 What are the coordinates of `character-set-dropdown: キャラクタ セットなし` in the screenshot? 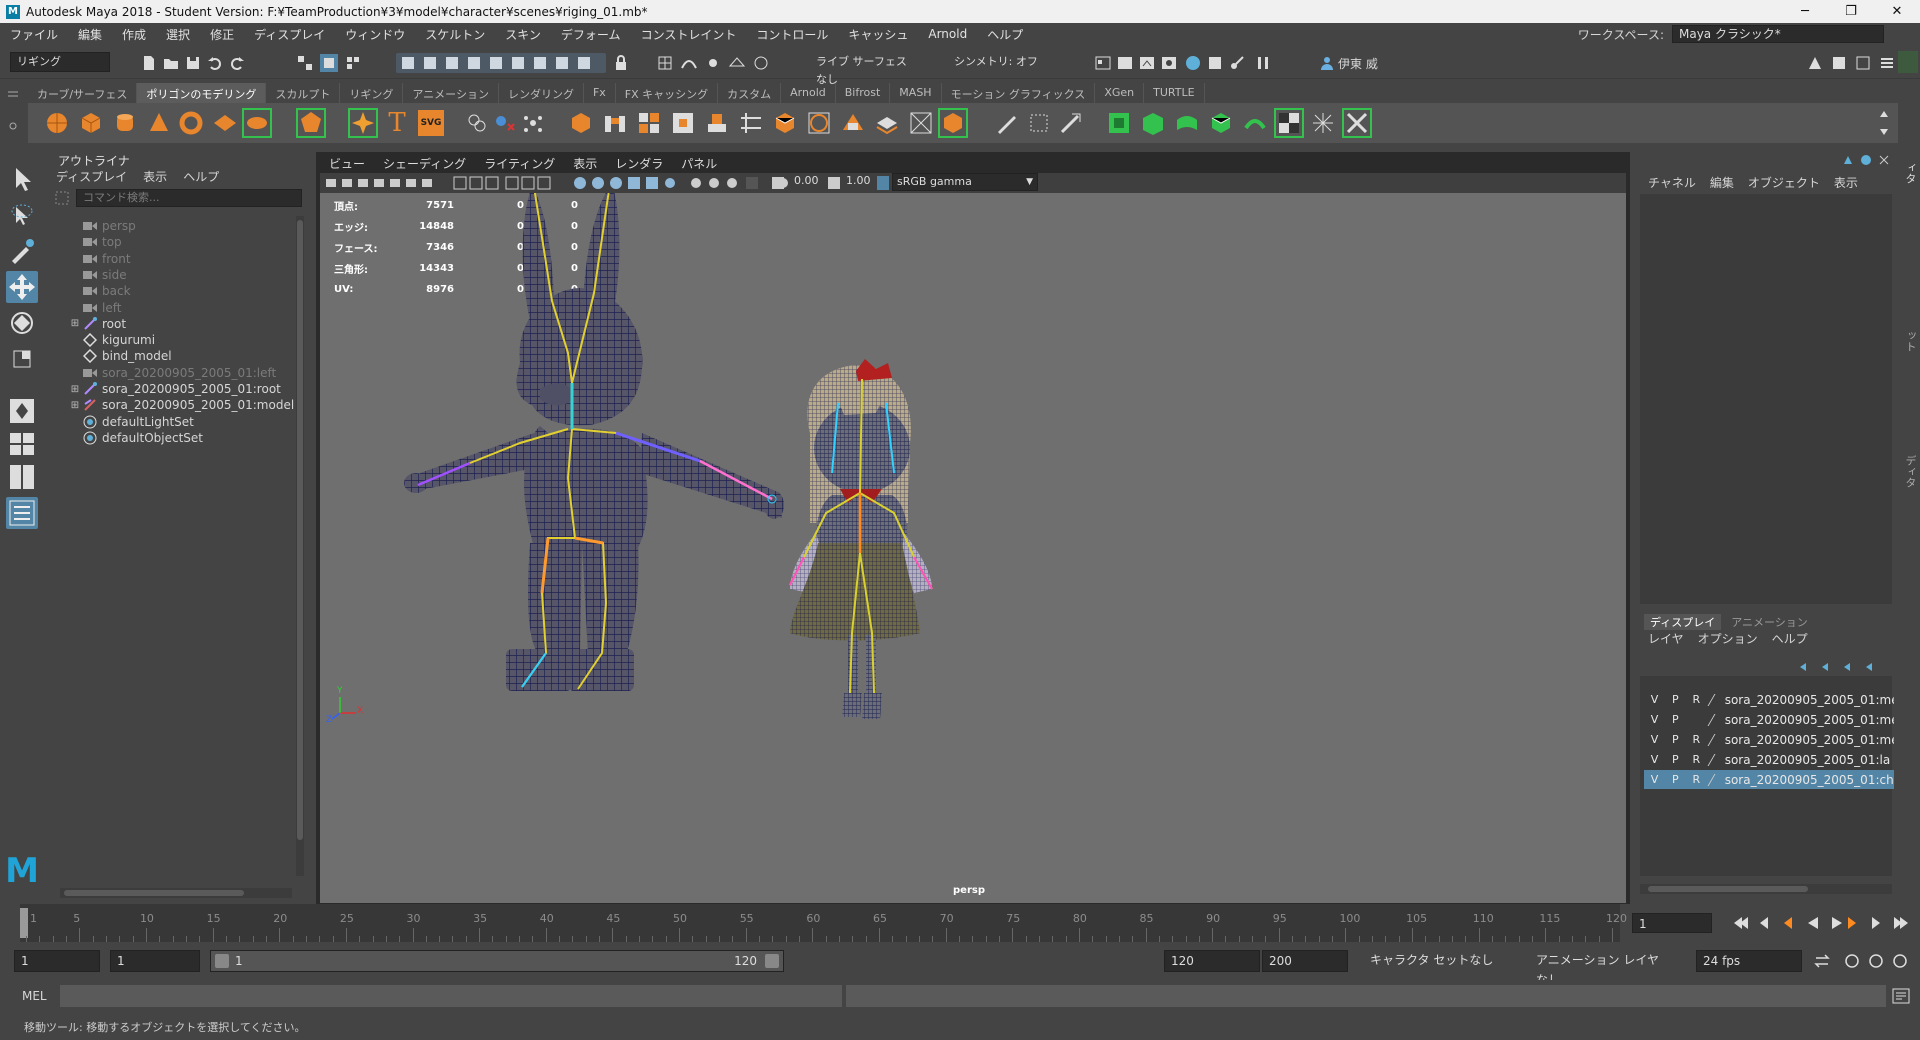 It's located at (1432, 961).